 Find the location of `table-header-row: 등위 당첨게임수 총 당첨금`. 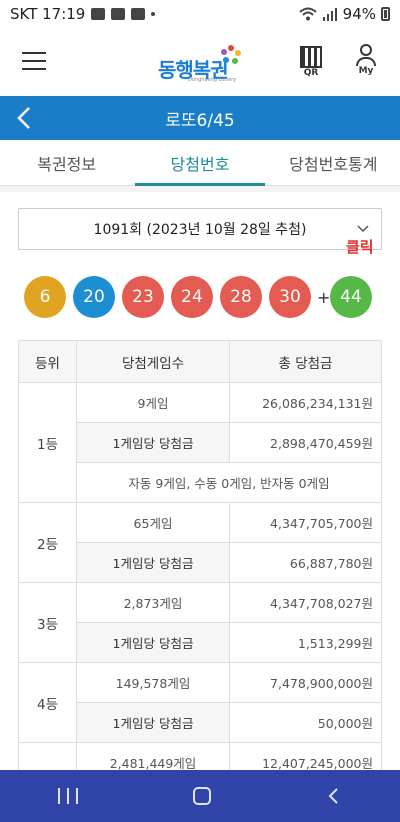

table-header-row: 등위 당첨게임수 총 당첨금 is located at coordinates (200, 361).